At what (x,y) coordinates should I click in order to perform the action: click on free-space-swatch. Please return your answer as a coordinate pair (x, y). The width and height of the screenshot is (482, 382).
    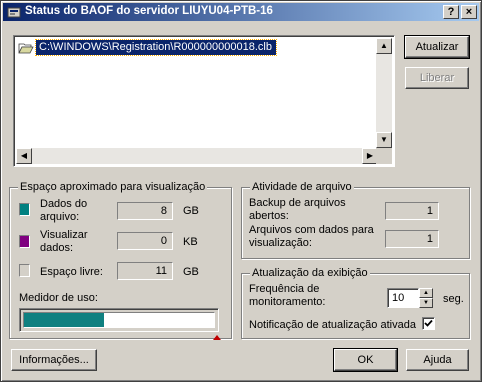
    Looking at the image, I should click on (24, 270).